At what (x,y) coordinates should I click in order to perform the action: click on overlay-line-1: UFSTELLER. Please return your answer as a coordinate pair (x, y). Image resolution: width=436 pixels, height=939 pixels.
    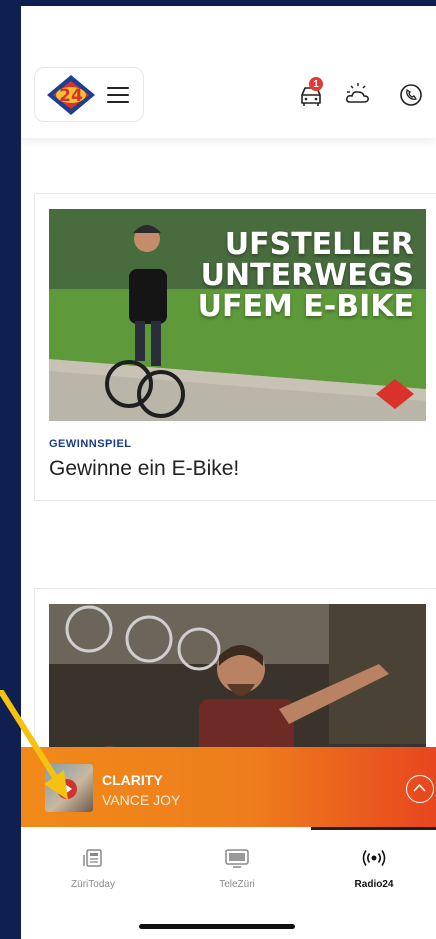
    Looking at the image, I should click on (319, 244).